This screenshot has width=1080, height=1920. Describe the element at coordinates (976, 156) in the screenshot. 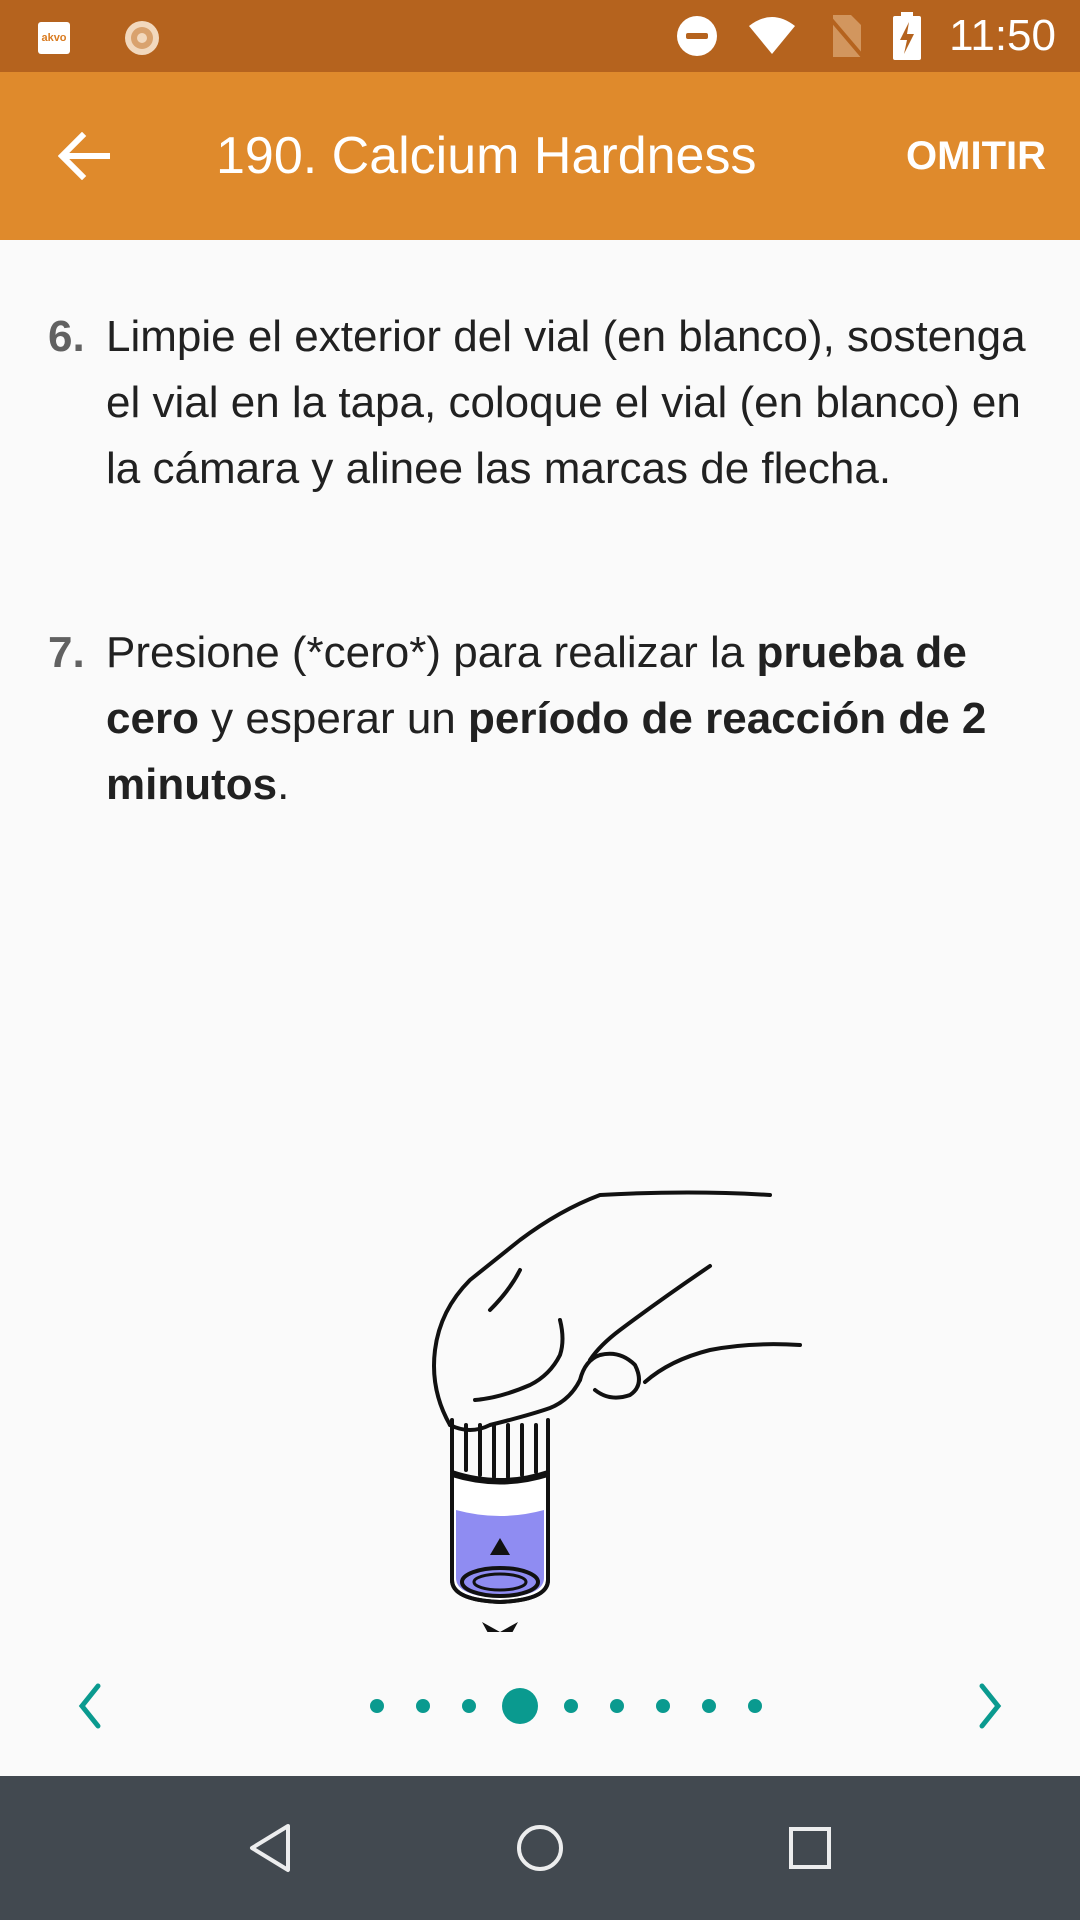

I see `skip-button: OMITIR` at that location.